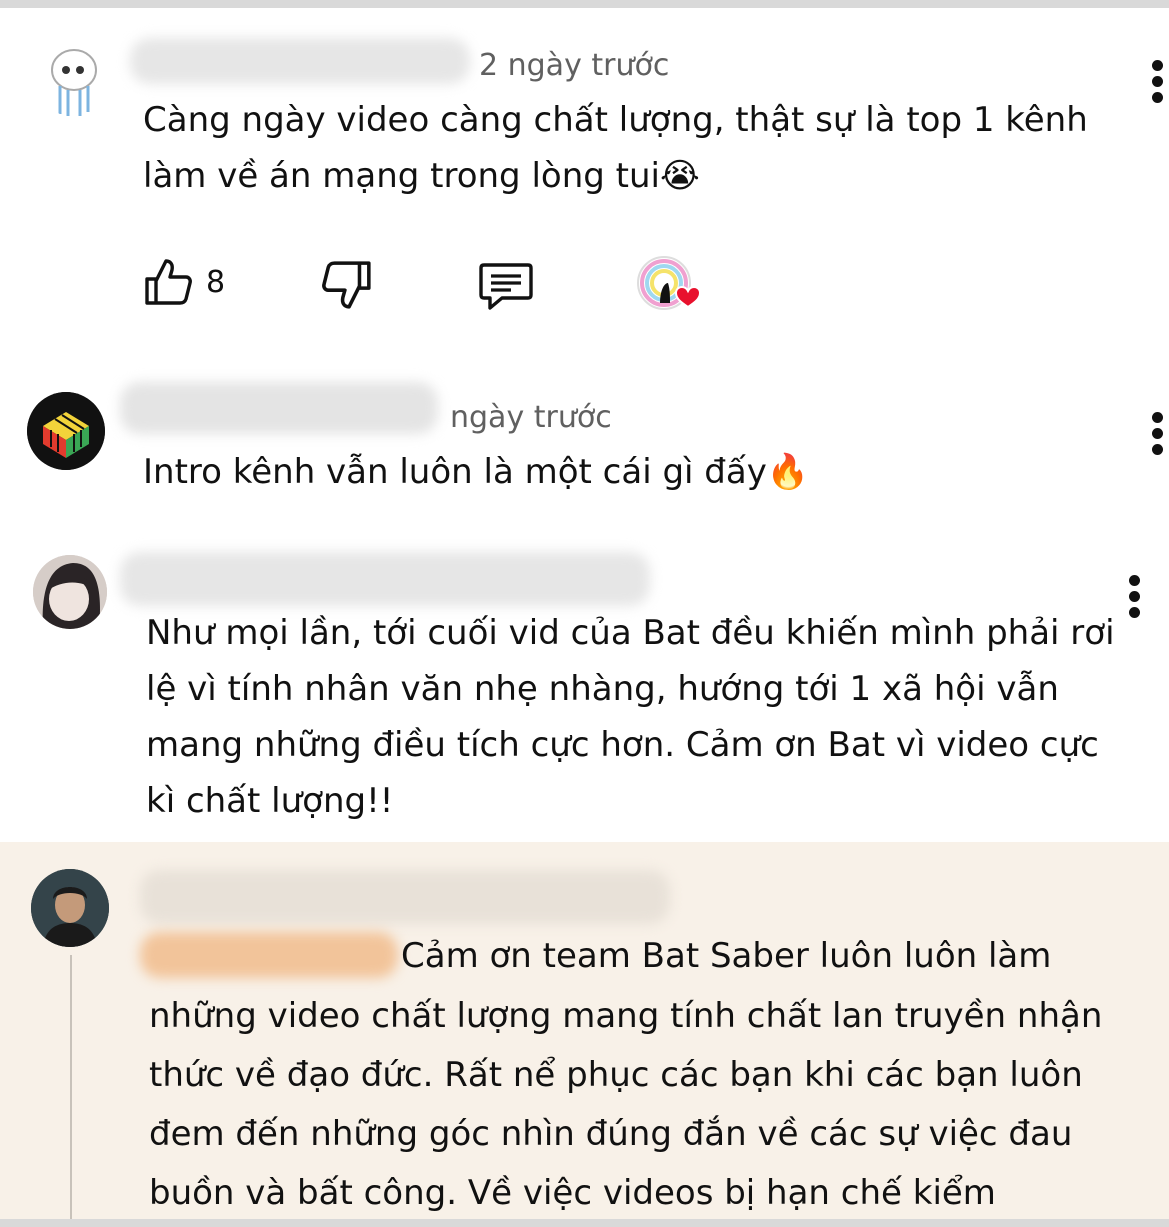 The image size is (1169, 1227). What do you see at coordinates (168, 282) in the screenshot?
I see `like-icon` at bounding box center [168, 282].